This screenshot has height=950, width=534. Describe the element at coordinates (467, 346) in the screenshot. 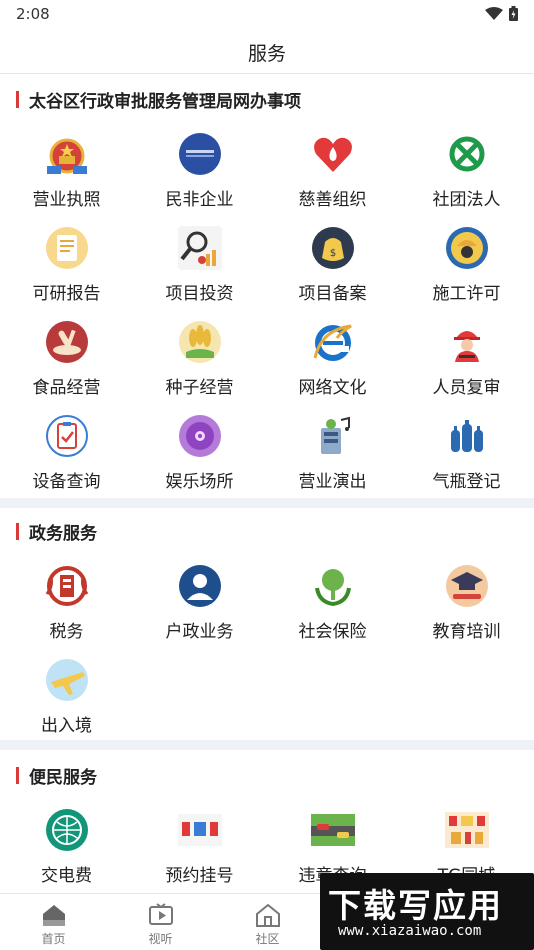

I see `worker-helmet-icon` at that location.